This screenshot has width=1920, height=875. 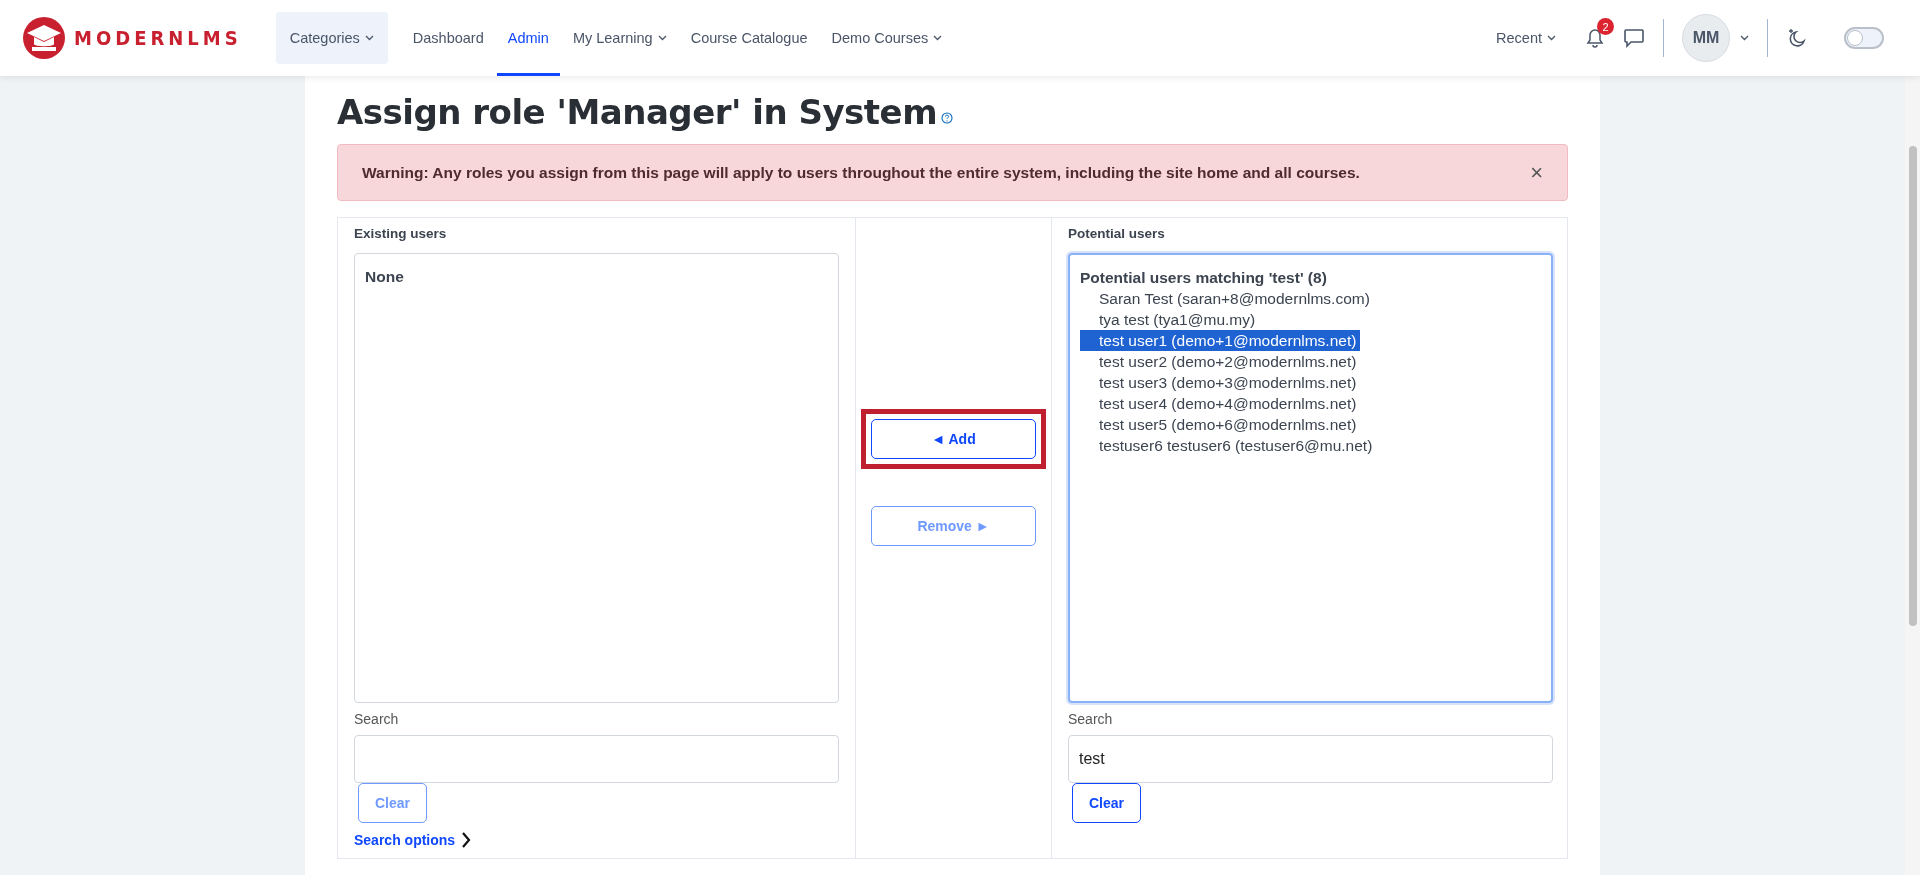 What do you see at coordinates (1526, 38) in the screenshot?
I see `recent-menu: Recent` at bounding box center [1526, 38].